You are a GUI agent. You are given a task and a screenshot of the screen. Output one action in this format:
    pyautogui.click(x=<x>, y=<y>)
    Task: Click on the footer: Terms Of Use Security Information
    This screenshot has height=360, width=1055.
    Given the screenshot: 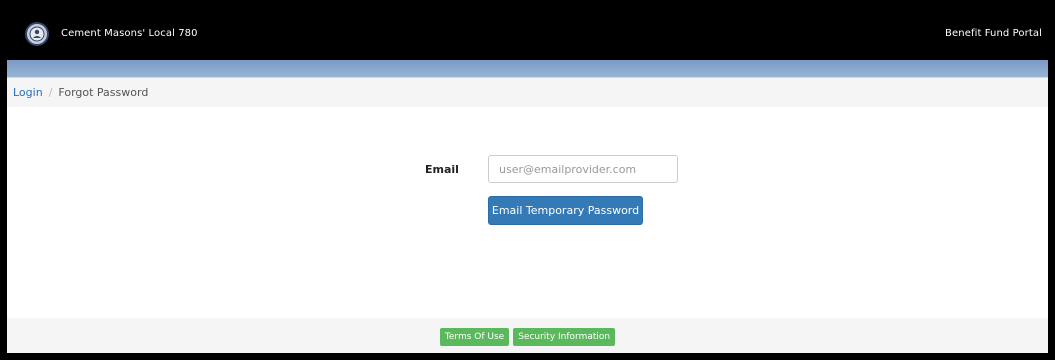 What is the action you would take?
    pyautogui.click(x=527, y=335)
    